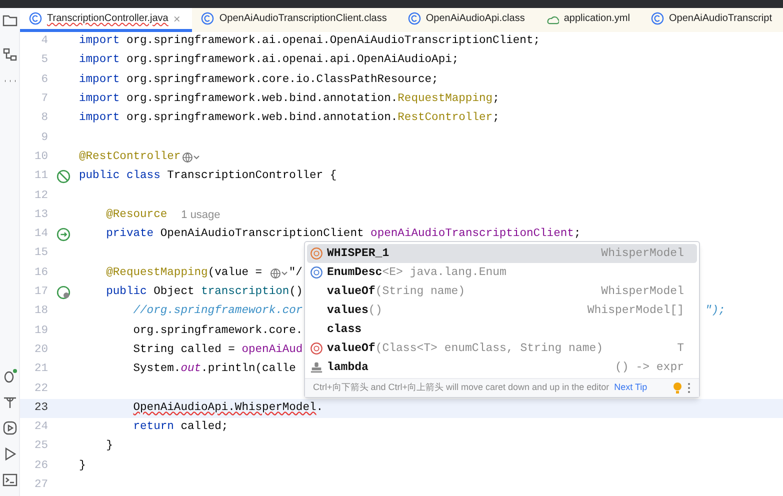 The width and height of the screenshot is (783, 496). Describe the element at coordinates (502, 367) in the screenshot. I see `completion-item: lambda () -> expr` at that location.